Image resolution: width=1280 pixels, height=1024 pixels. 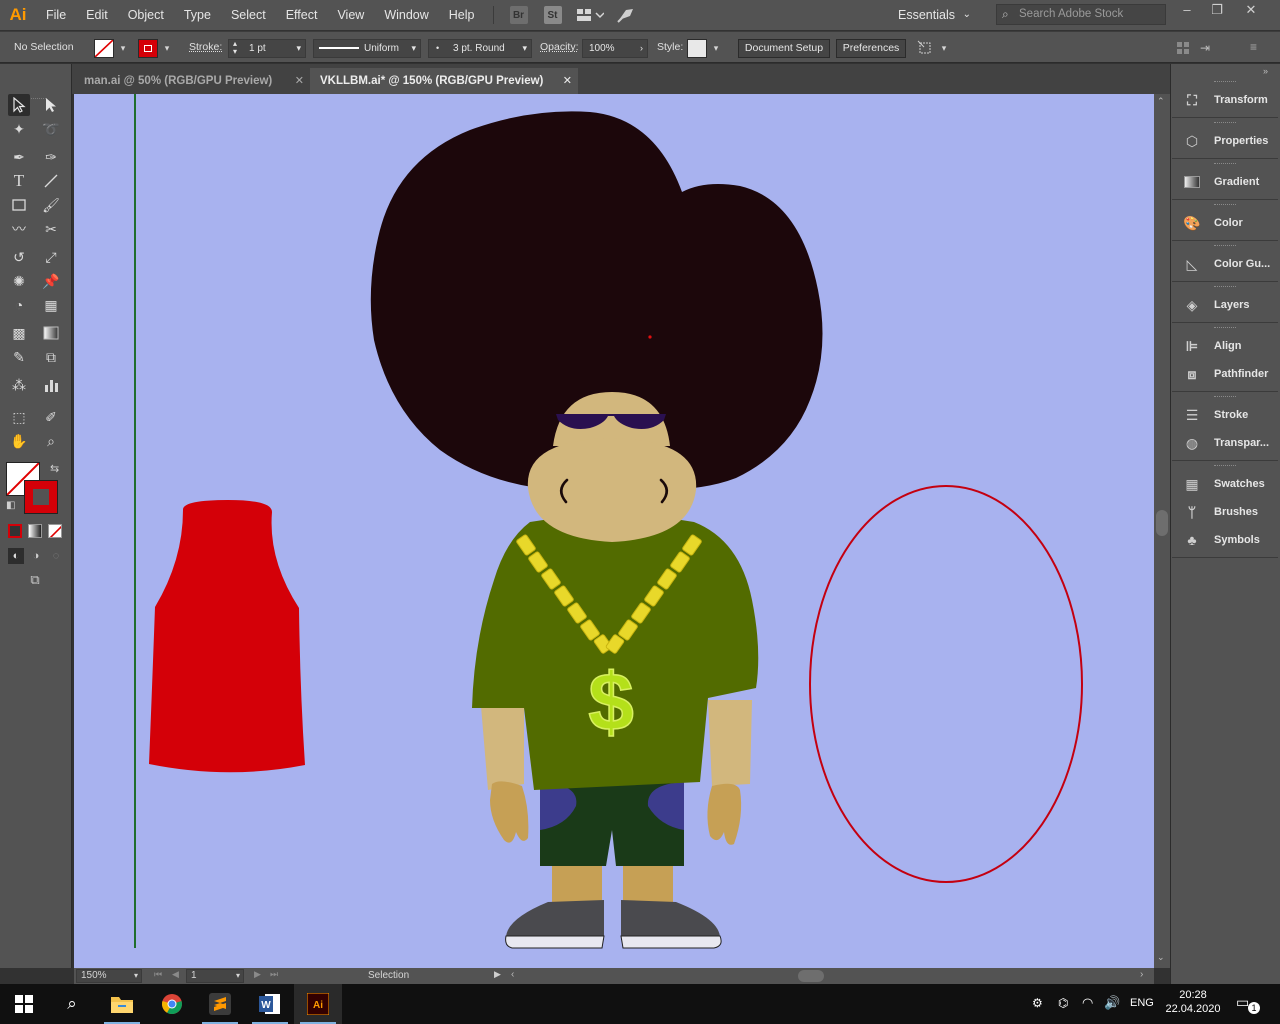 I want to click on action-center-button: ▭ 1, so click(x=1248, y=1004).